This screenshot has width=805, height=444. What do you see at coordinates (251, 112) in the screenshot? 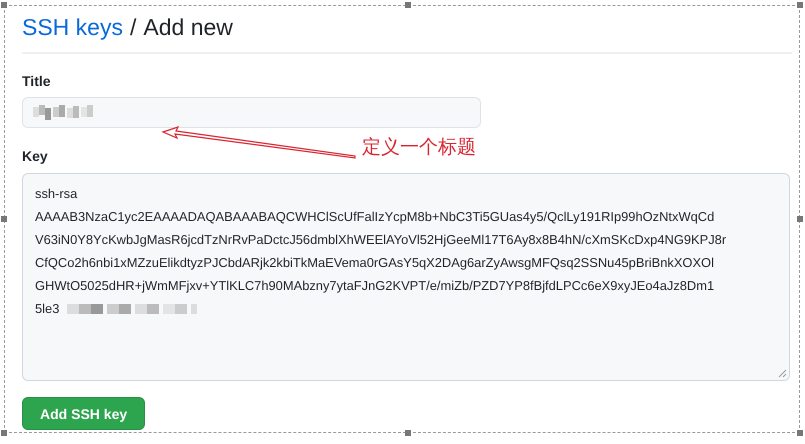
I see `title-input-field` at bounding box center [251, 112].